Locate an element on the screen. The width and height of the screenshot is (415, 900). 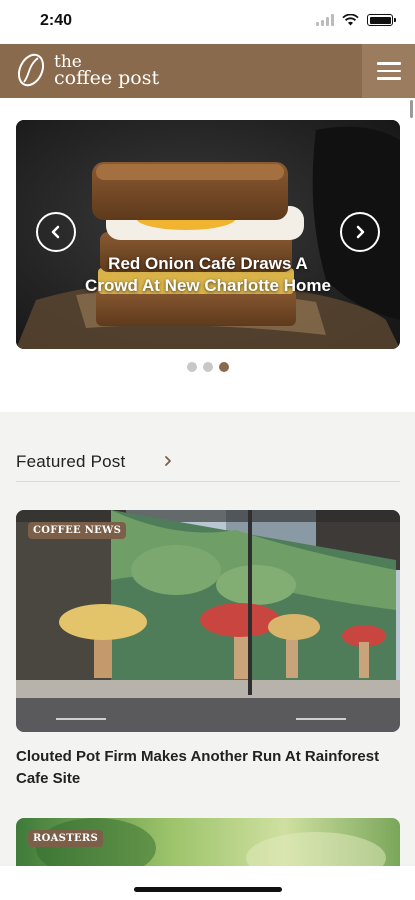
logo-line-2: coffee post is located at coordinates (107, 78).